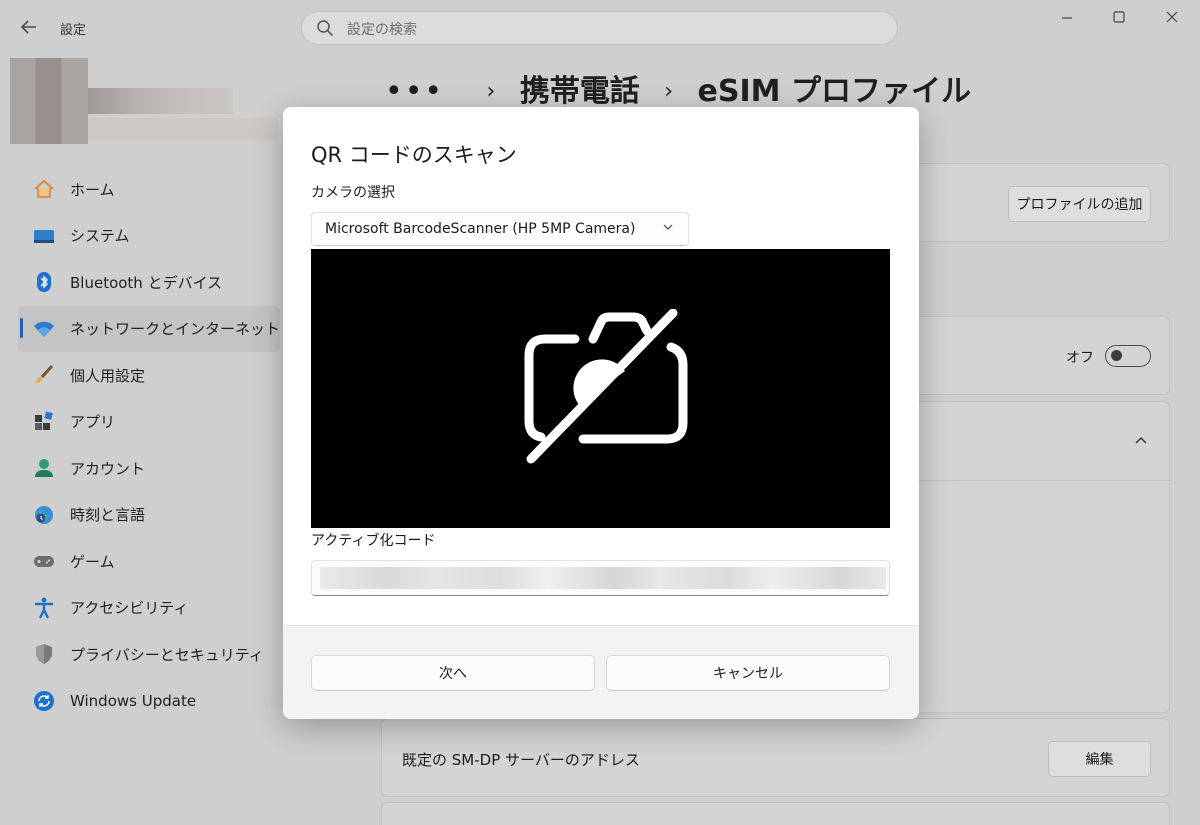 This screenshot has height=825, width=1200. I want to click on accessibility-icon, so click(44, 608).